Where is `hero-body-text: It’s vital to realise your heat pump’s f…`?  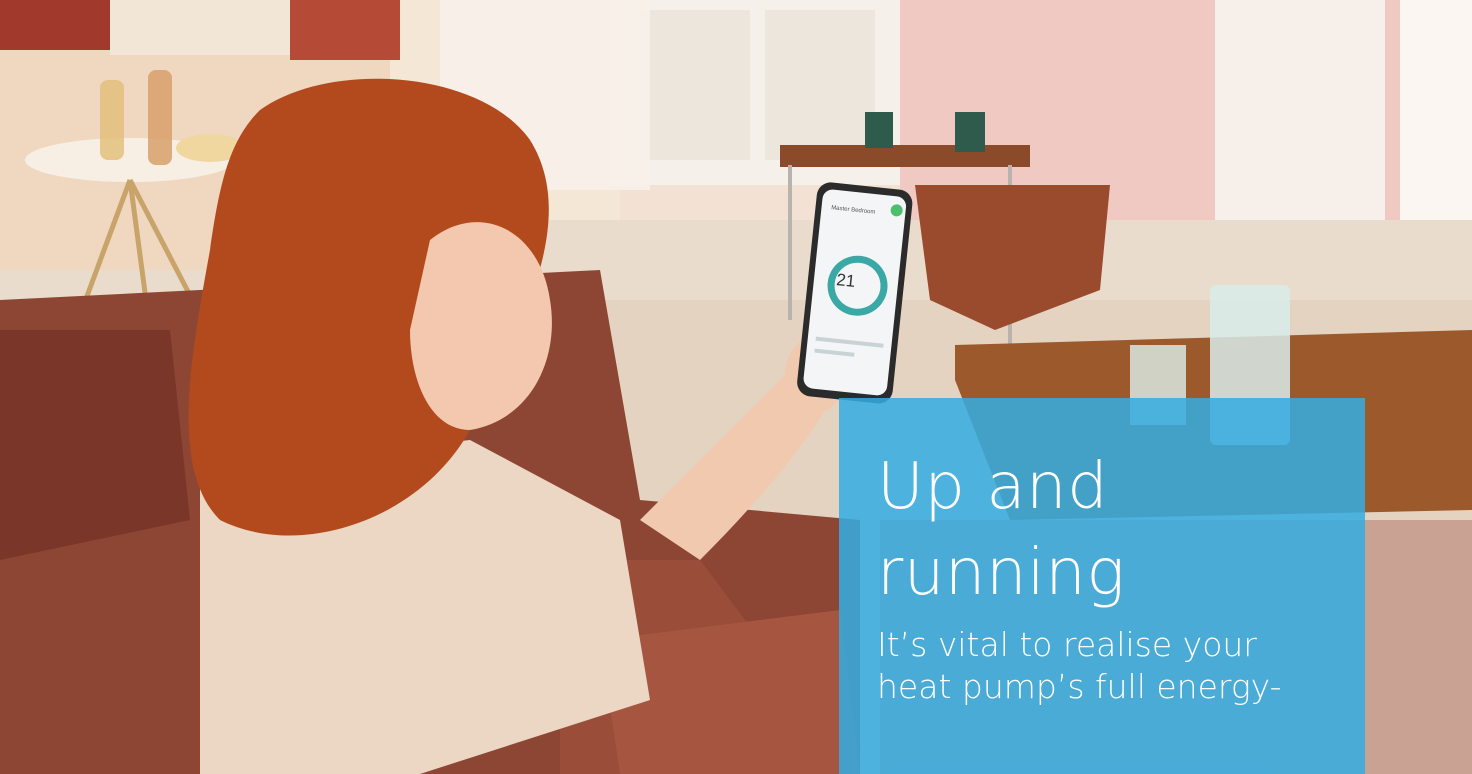 hero-body-text: It’s vital to realise your heat pump’s f… is located at coordinates (1109, 666).